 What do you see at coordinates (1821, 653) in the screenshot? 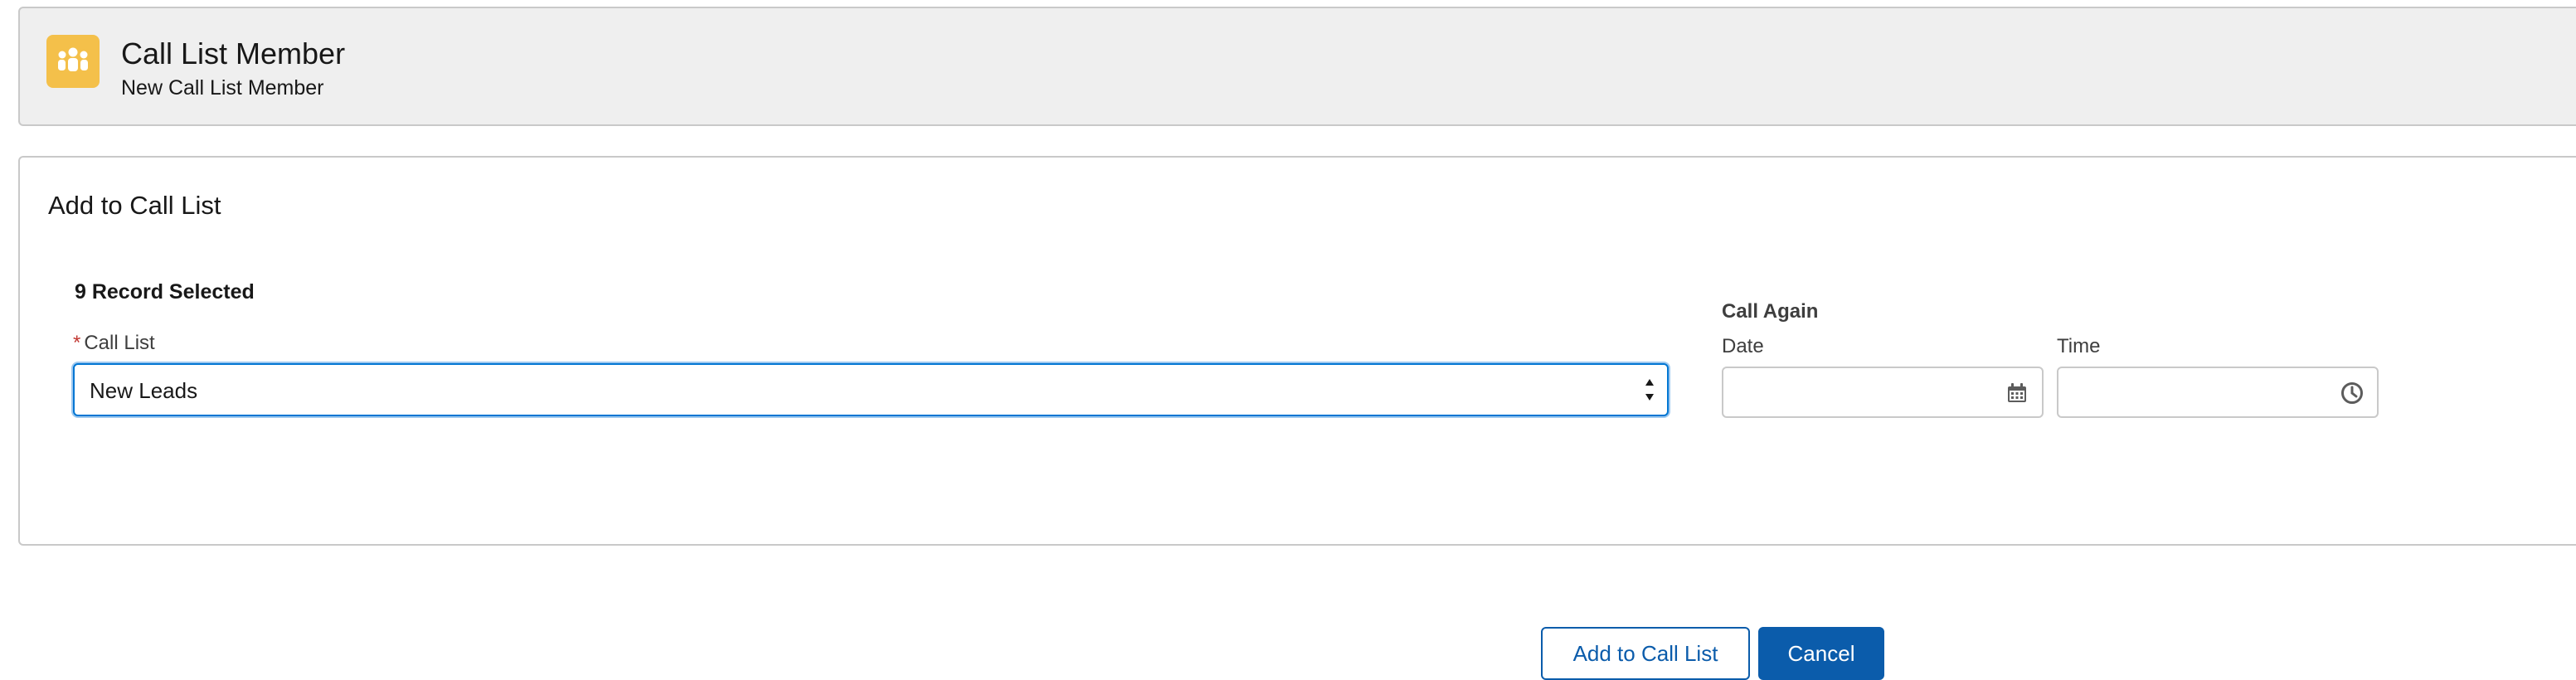
I see `cancel-button: Cancel` at bounding box center [1821, 653].